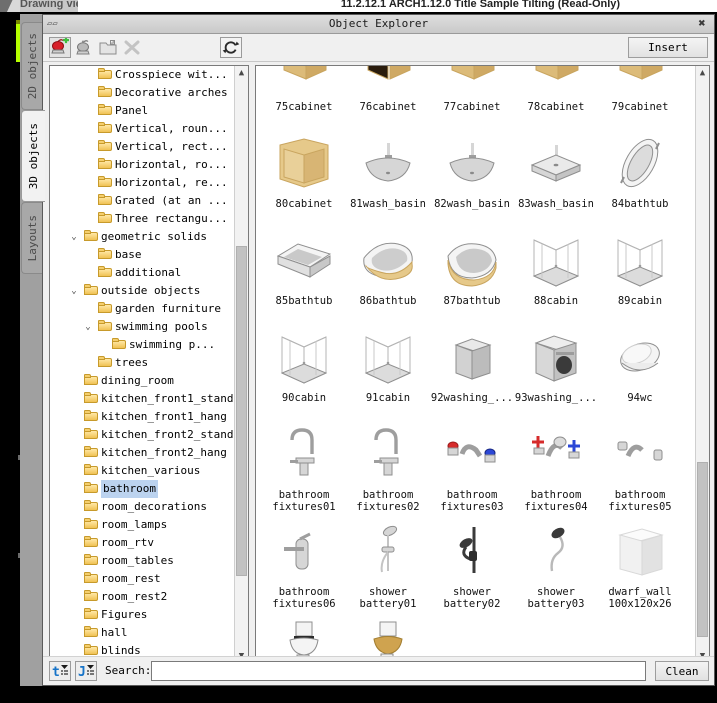 The image size is (717, 703). I want to click on tree-item: room_decorations, so click(142, 507).